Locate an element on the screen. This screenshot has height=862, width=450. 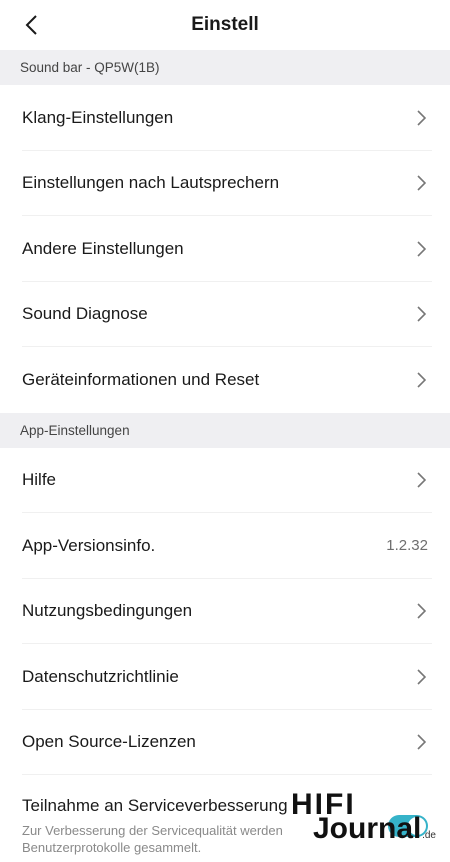
hifi-journal-watermark-logo: HIFI Journal .de is located at coordinates (363, 818).